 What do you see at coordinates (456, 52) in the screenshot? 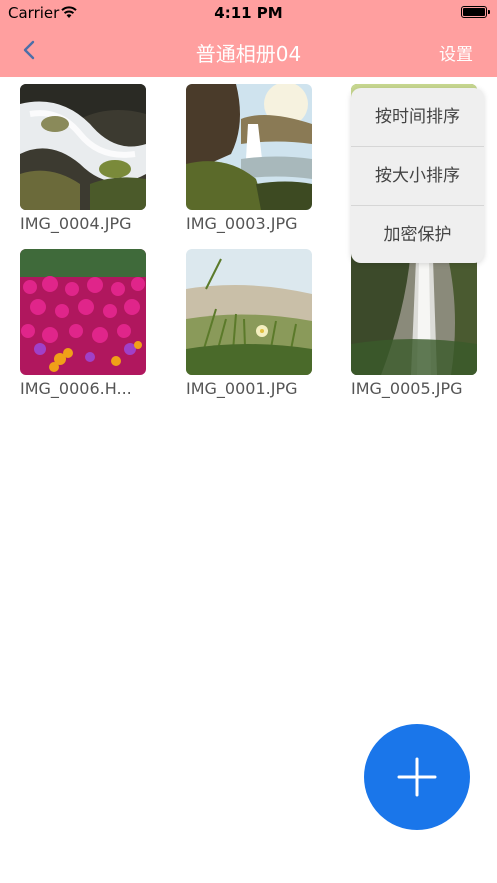
I see `settings-button: 设置` at bounding box center [456, 52].